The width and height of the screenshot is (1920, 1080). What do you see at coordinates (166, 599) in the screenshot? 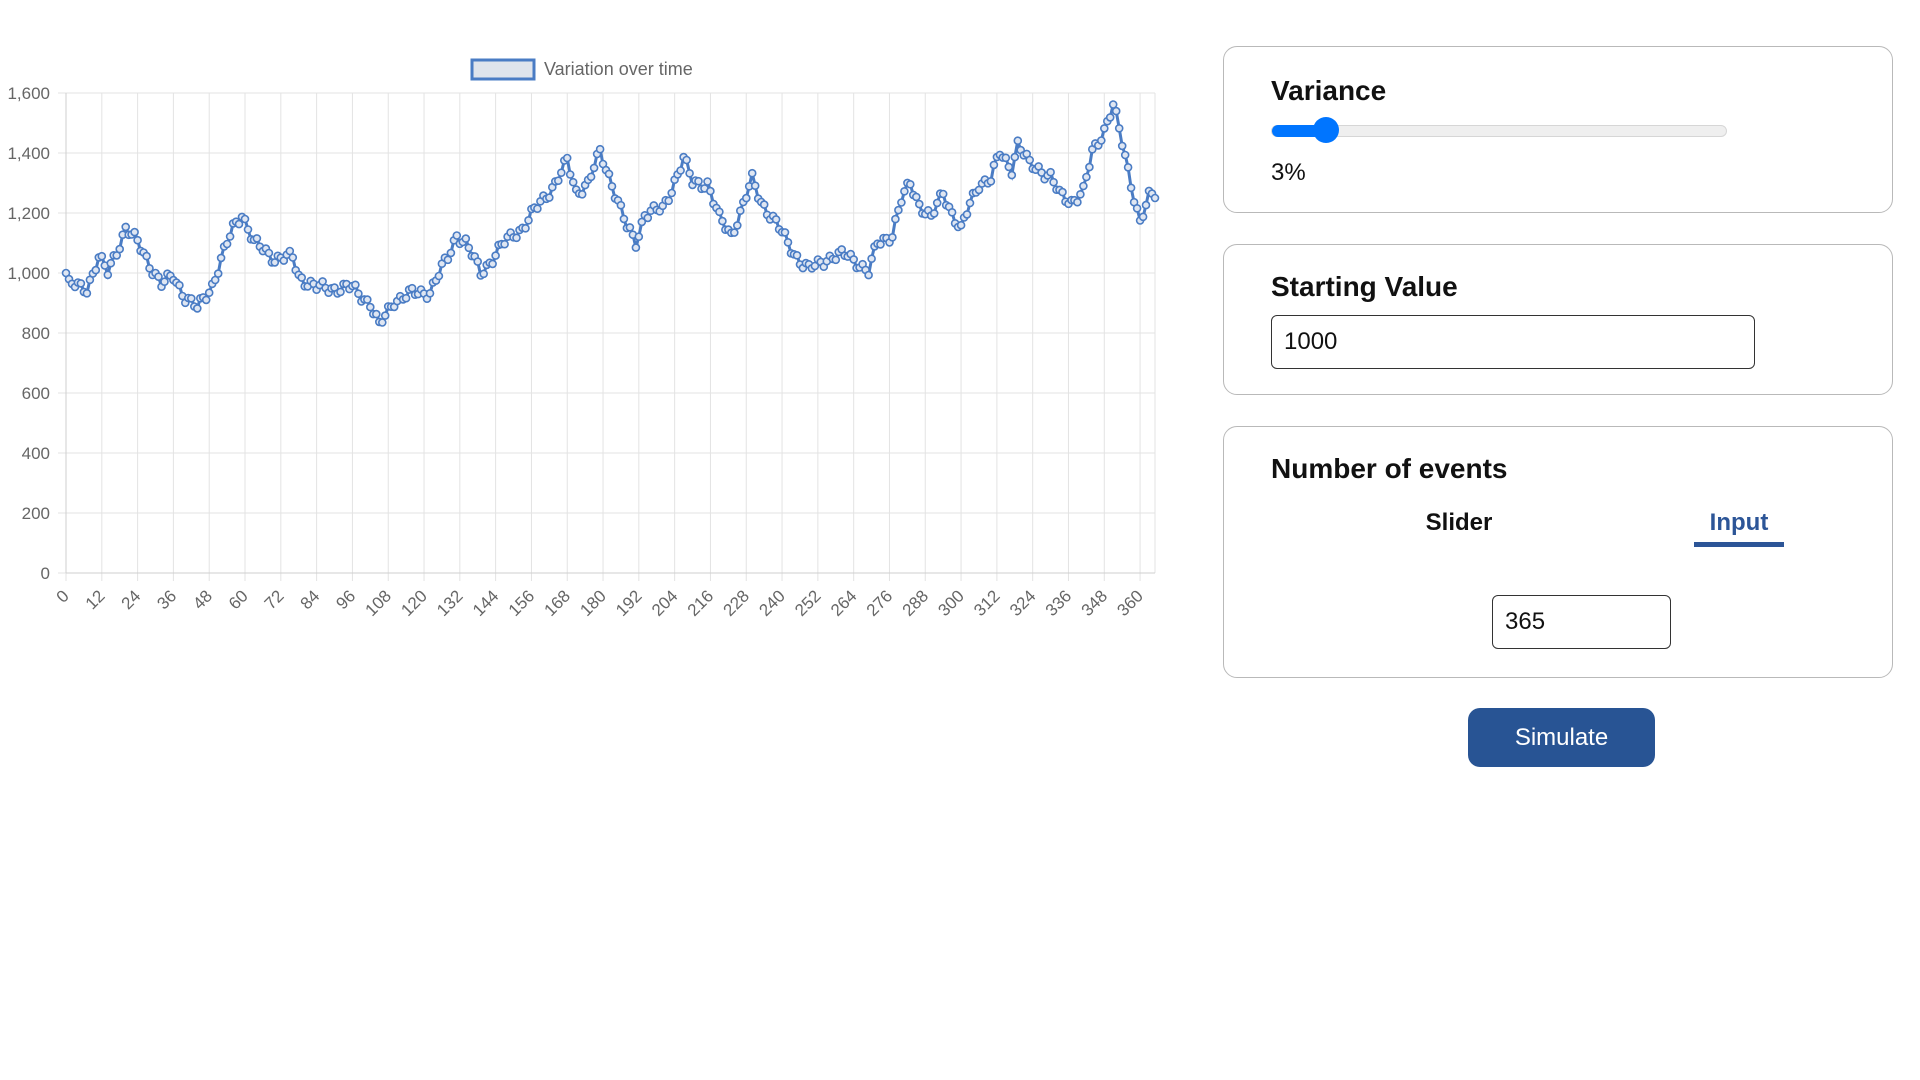
I see `x-tick-label: 36` at bounding box center [166, 599].